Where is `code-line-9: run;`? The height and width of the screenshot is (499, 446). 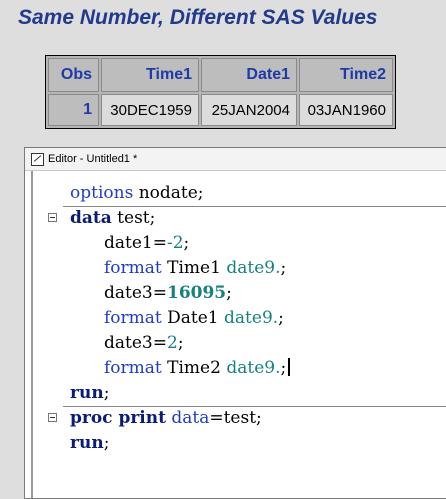 code-line-9: run; is located at coordinates (239, 393).